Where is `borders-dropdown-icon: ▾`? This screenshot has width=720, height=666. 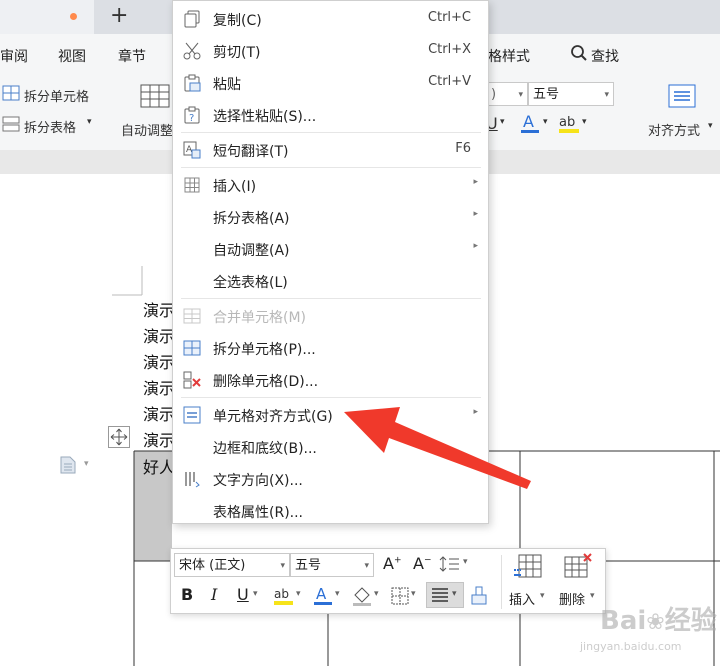 borders-dropdown-icon: ▾ is located at coordinates (413, 594).